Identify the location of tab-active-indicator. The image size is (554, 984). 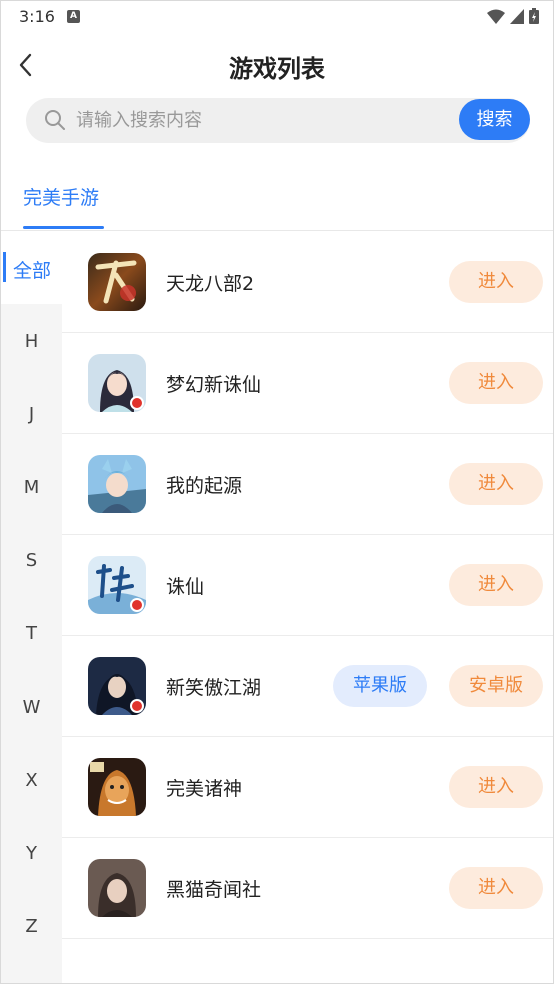
(63, 227).